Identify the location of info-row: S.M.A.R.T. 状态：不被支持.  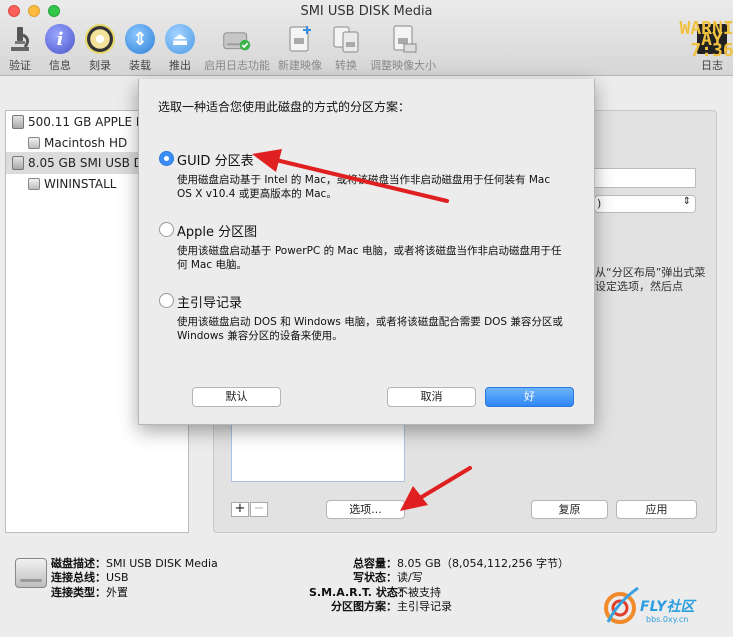
(439, 593).